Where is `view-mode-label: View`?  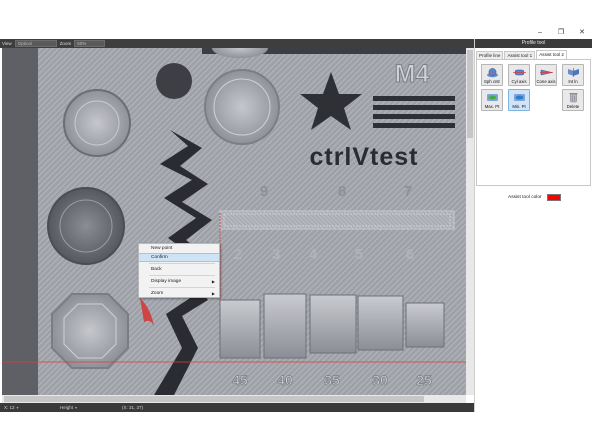
view-mode-label: View is located at coordinates (7, 43).